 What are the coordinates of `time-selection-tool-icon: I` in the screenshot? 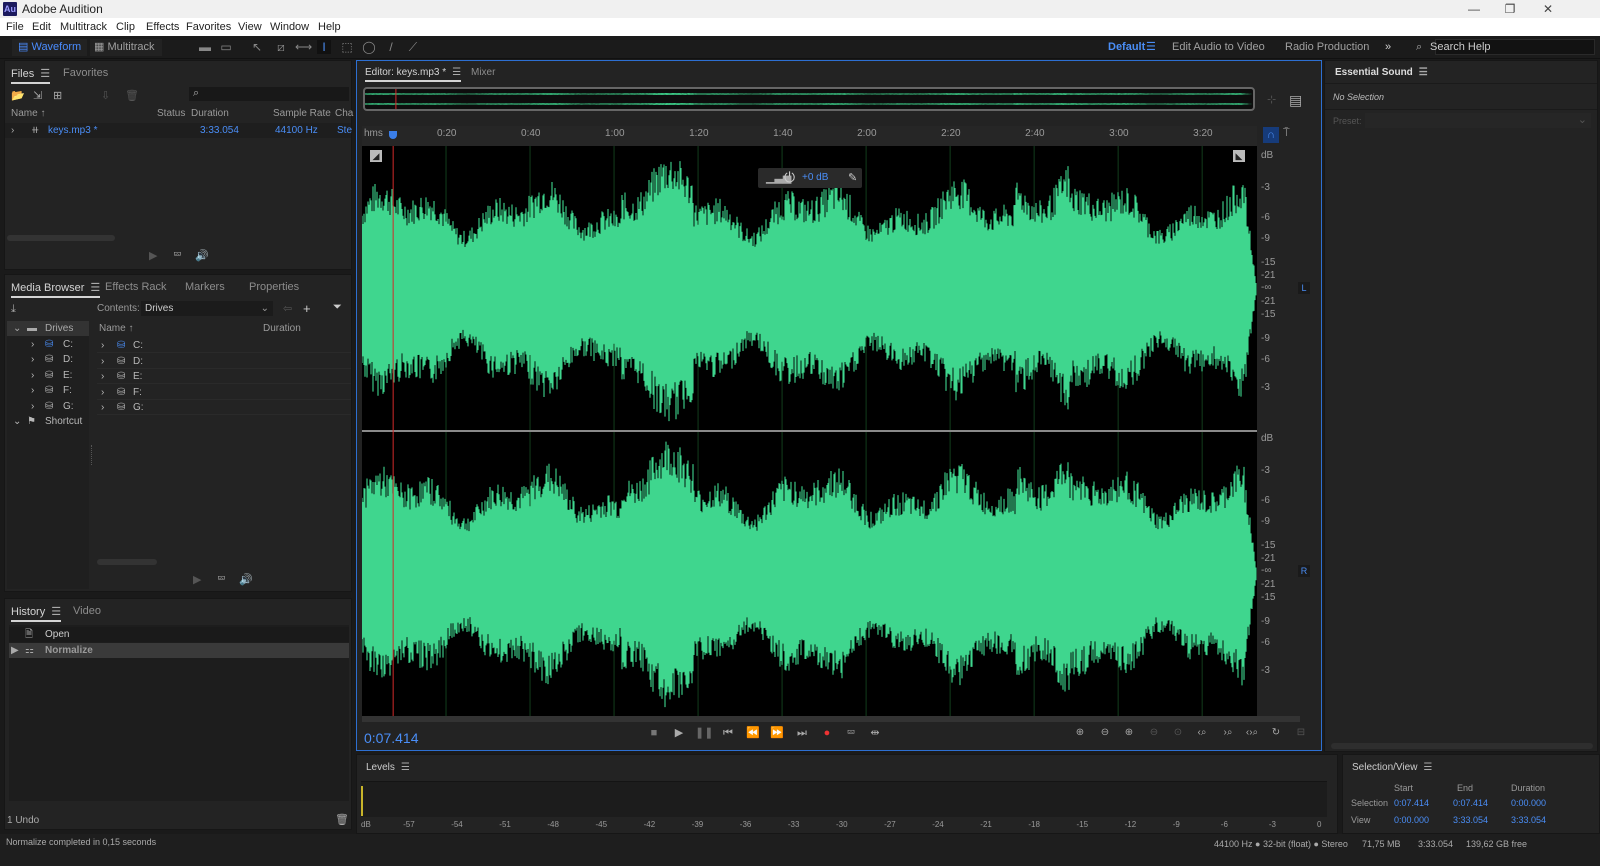 It's located at (324, 47).